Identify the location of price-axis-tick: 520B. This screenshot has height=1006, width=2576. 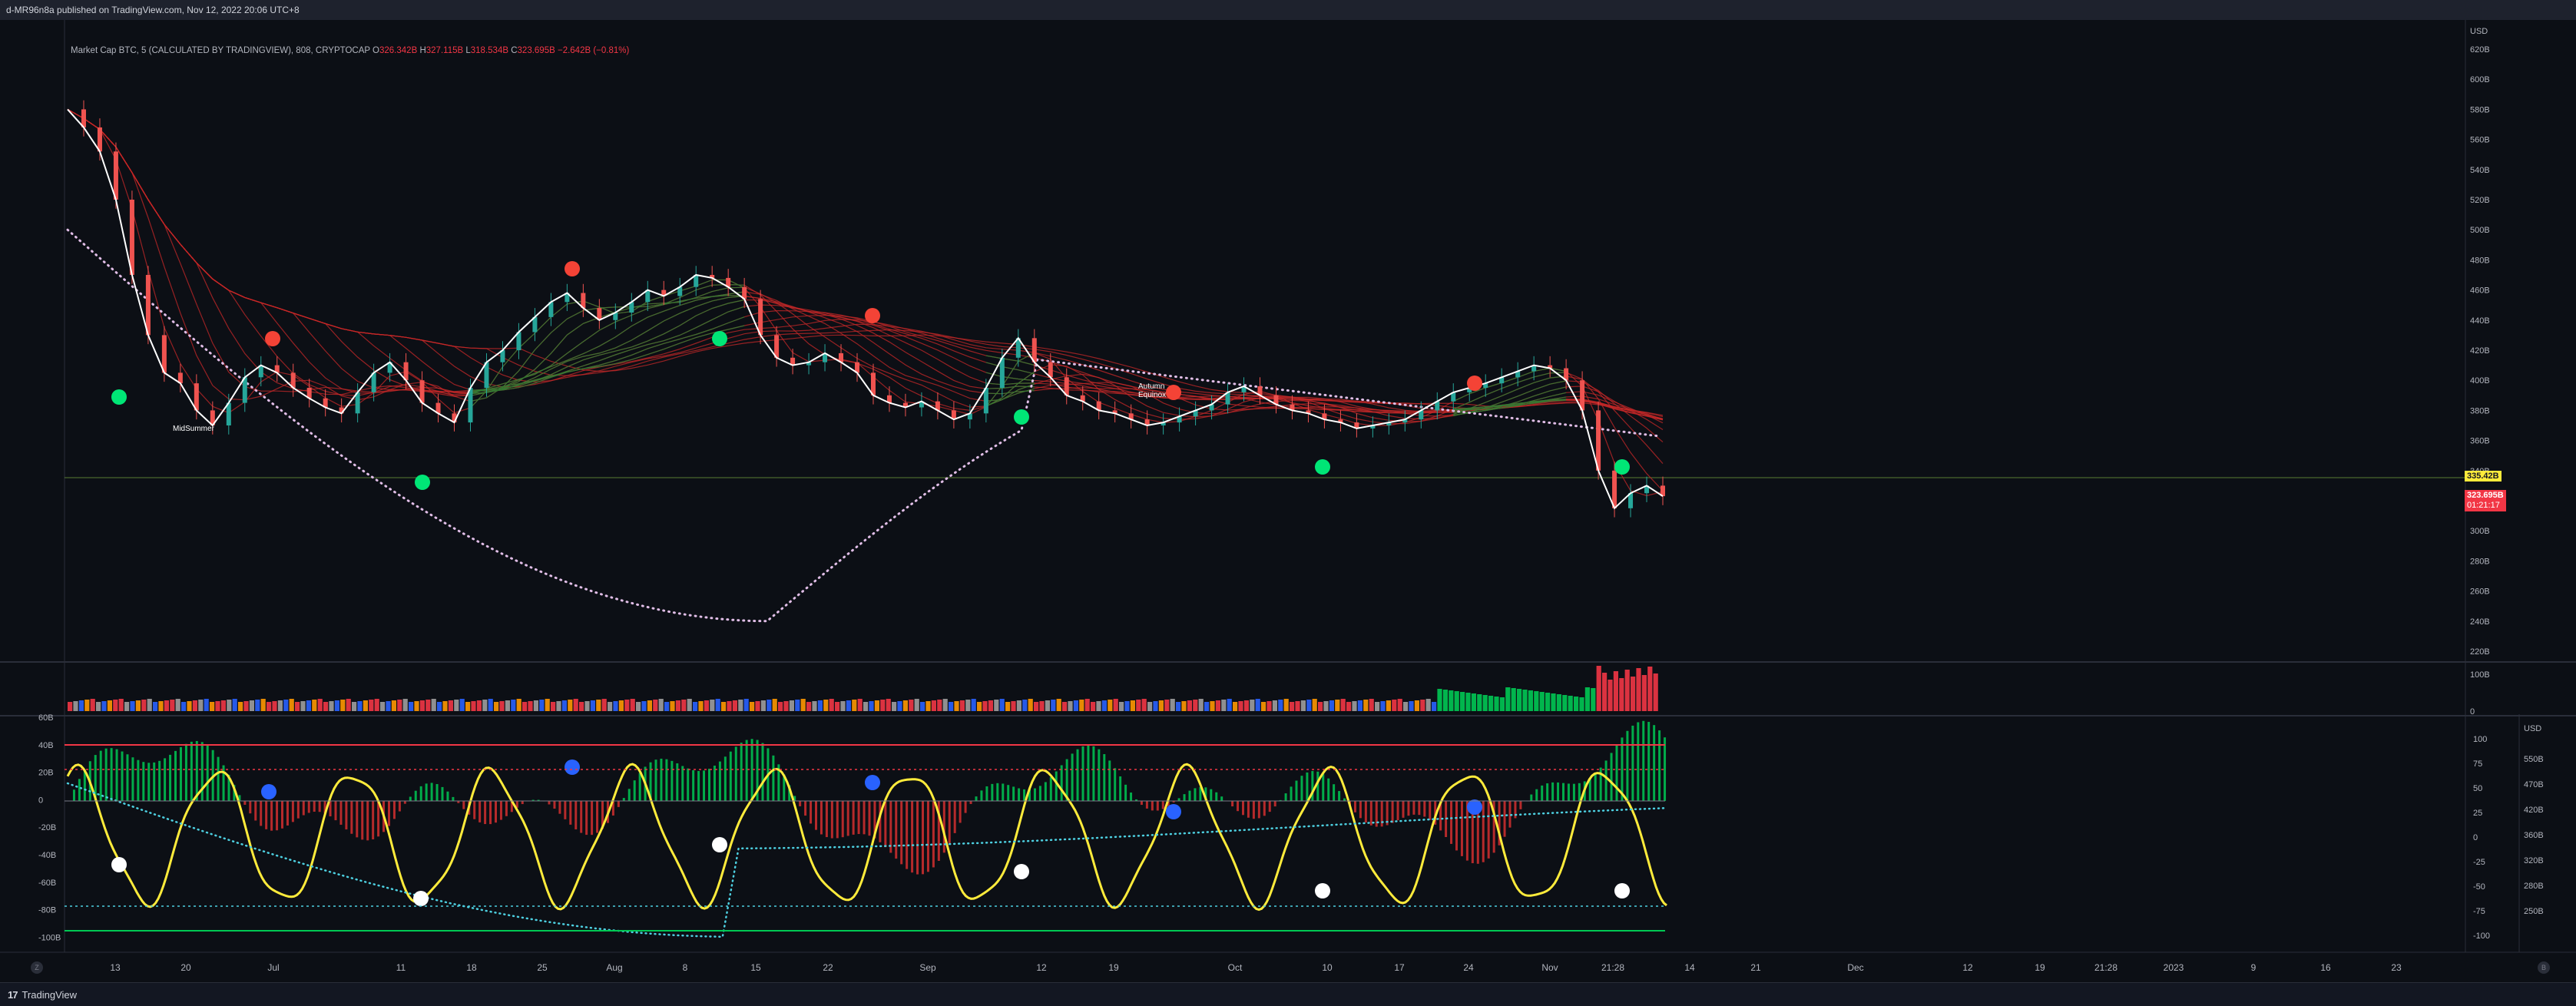
(2480, 201).